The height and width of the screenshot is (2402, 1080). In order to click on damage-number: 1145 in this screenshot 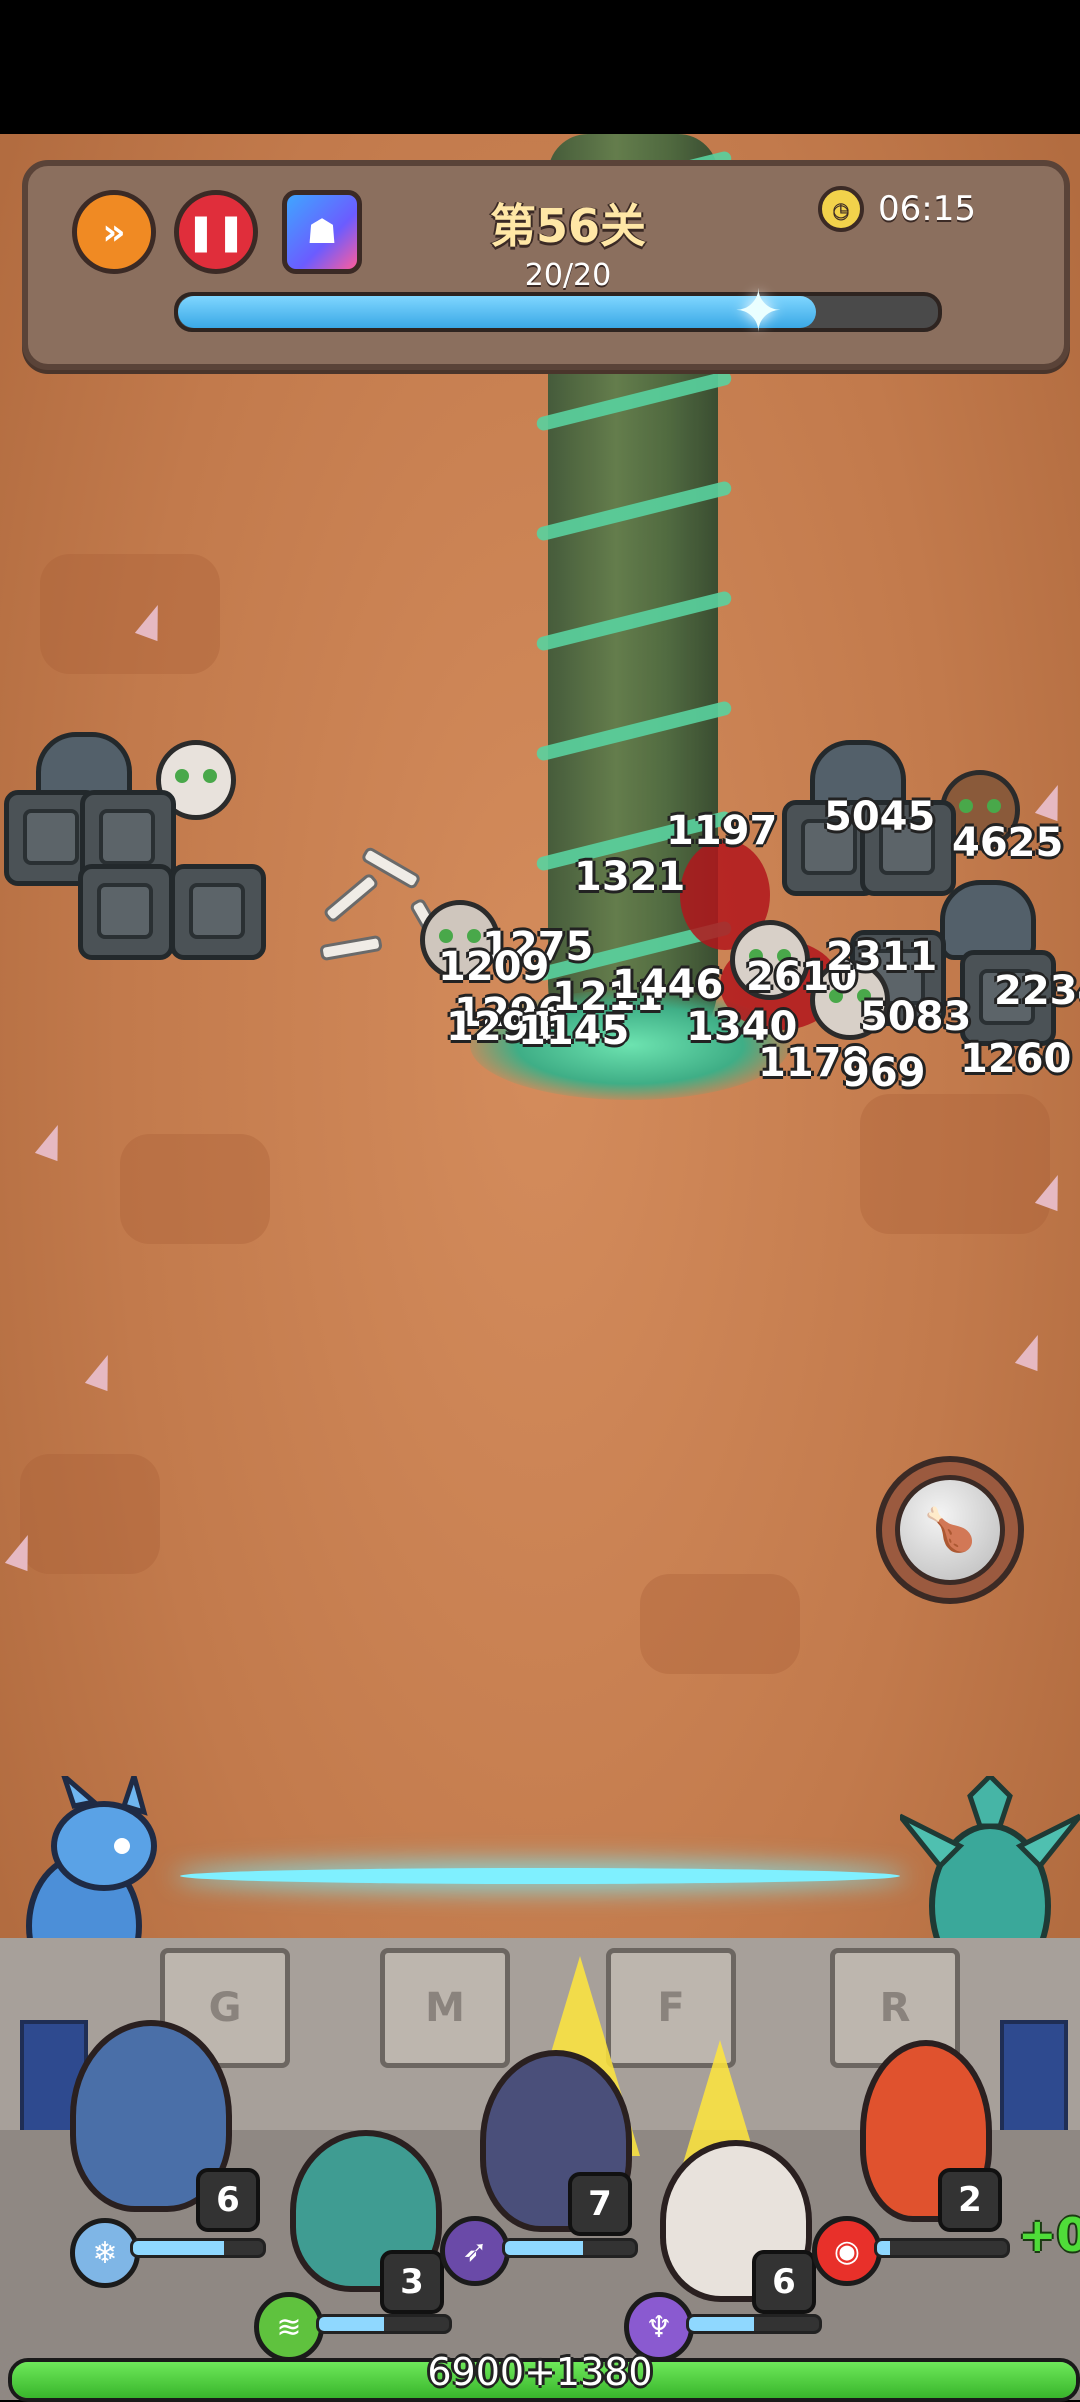, I will do `click(574, 1031)`.